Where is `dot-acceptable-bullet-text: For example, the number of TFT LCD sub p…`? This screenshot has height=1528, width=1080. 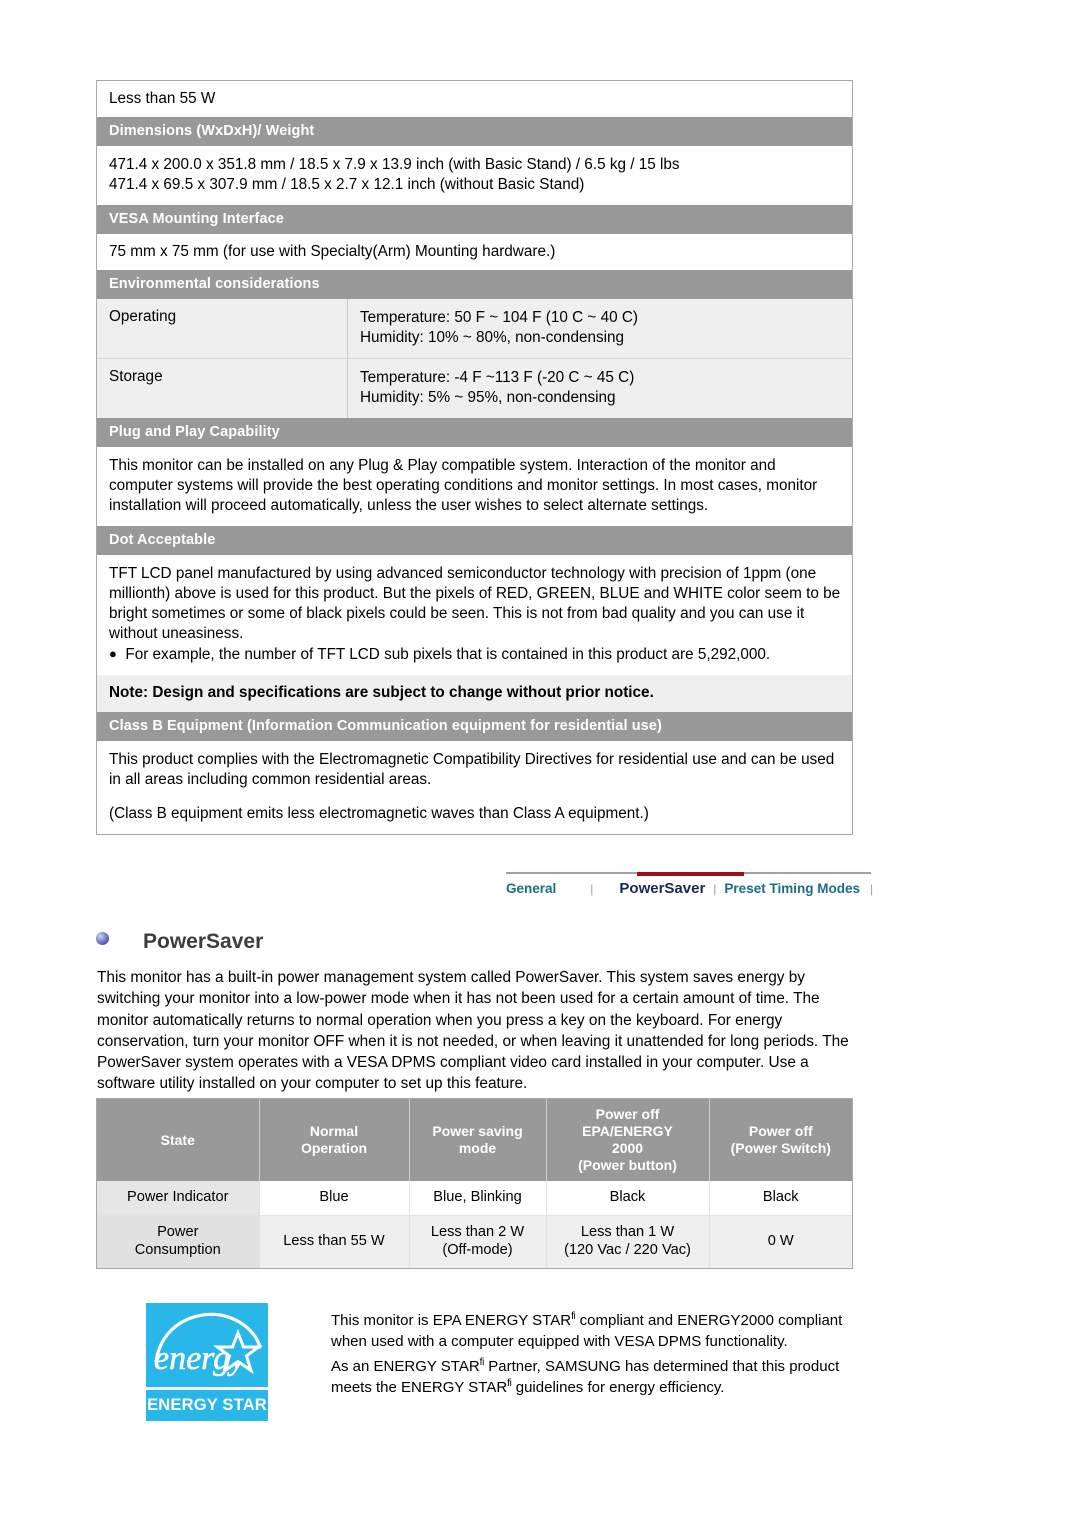 dot-acceptable-bullet-text: For example, the number of TFT LCD sub p… is located at coordinates (448, 655).